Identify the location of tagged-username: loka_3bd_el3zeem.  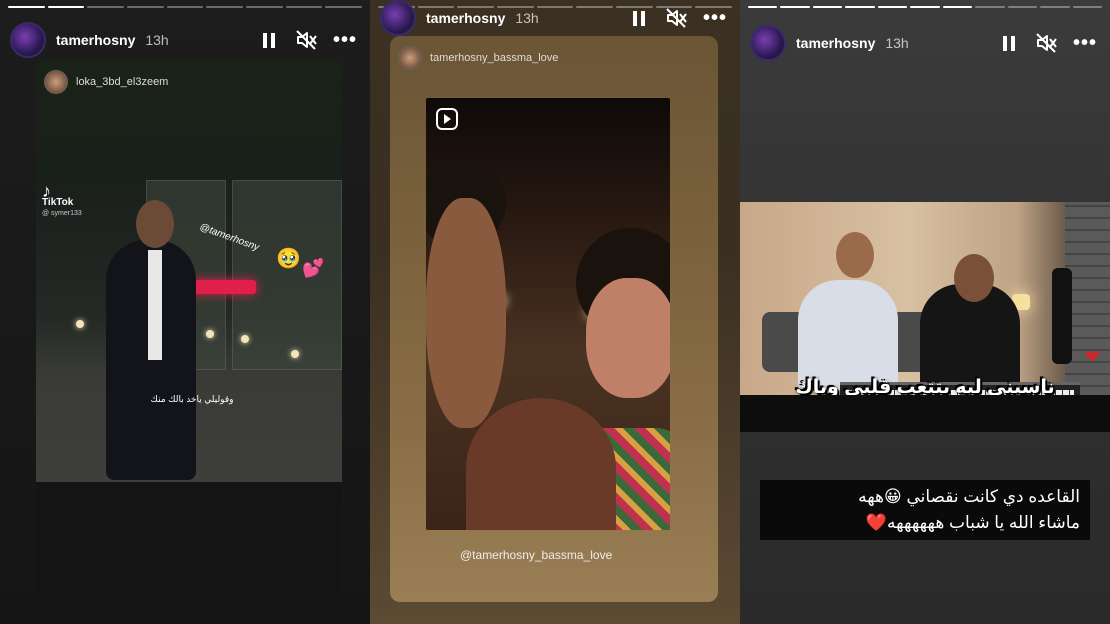
(122, 82).